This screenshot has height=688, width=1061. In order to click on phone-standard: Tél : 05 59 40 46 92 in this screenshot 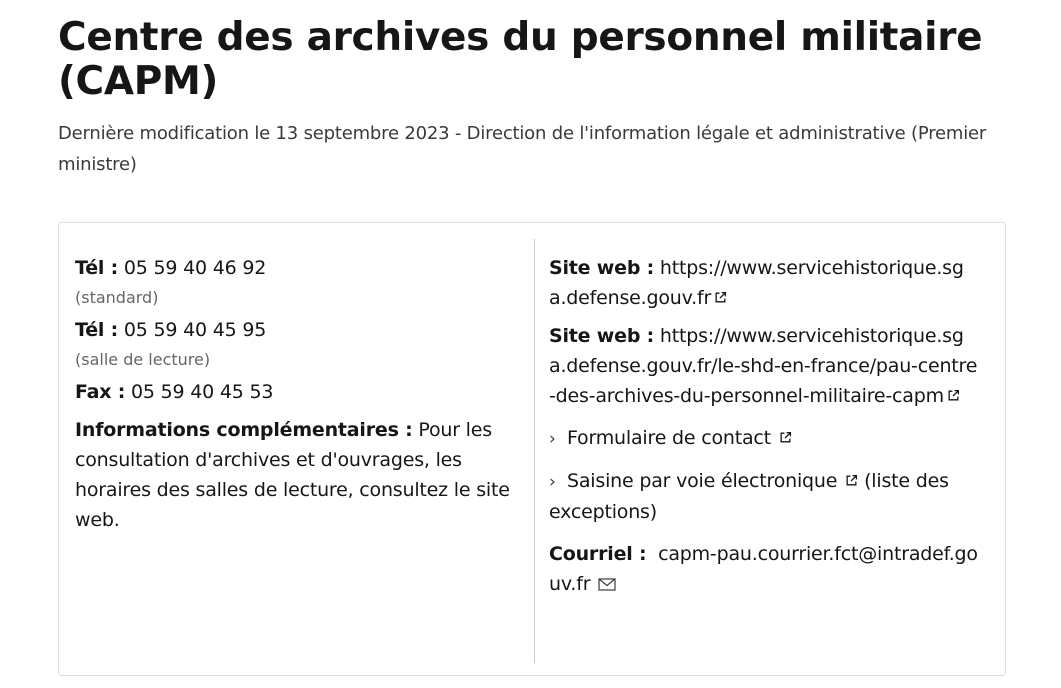, I will do `click(295, 268)`.